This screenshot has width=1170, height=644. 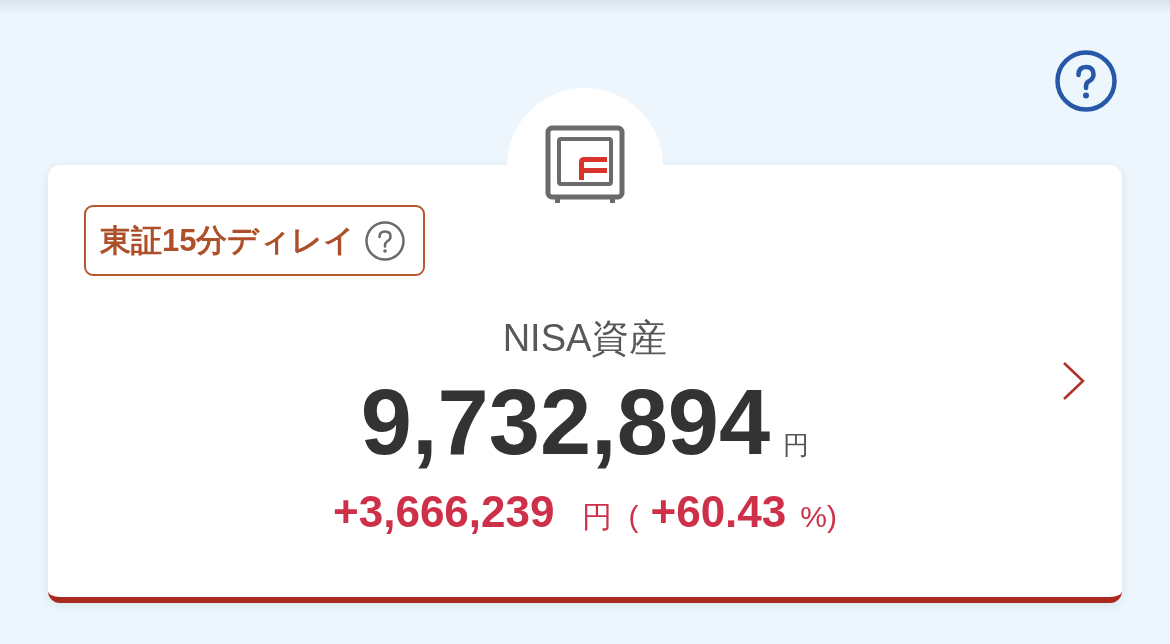 I want to click on card-title: NISA資産, so click(x=585, y=338).